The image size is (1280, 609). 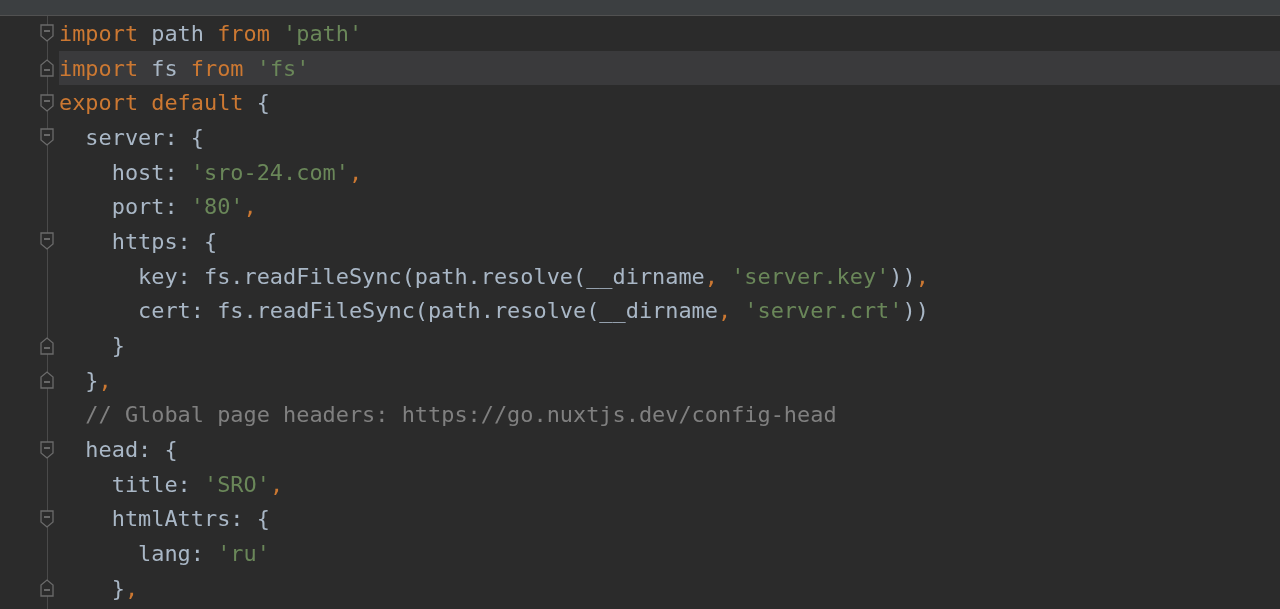 What do you see at coordinates (533, 276) in the screenshot?
I see `code-line: key: fs.readFileSync(path.resolve(__dirname, 'server.key')),` at bounding box center [533, 276].